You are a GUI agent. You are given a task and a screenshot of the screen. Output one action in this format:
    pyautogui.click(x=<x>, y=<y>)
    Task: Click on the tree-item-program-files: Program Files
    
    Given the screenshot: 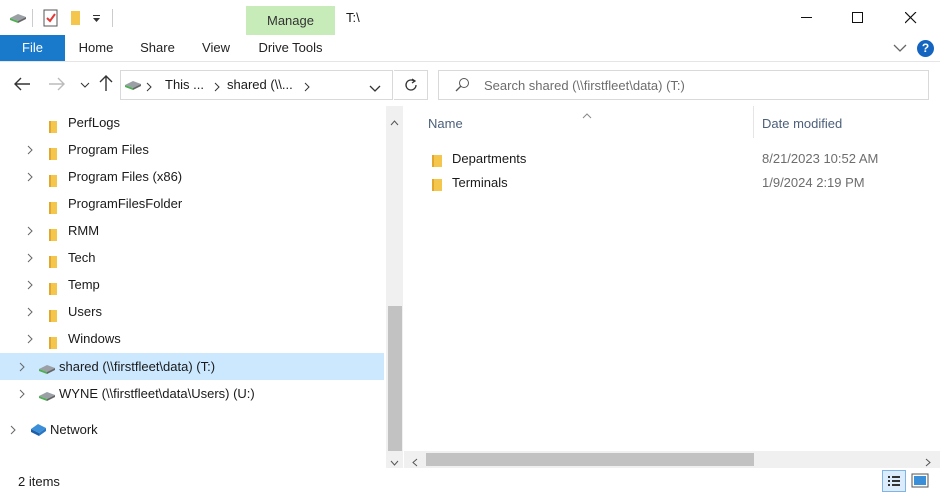 What is the action you would take?
    pyautogui.click(x=192, y=149)
    